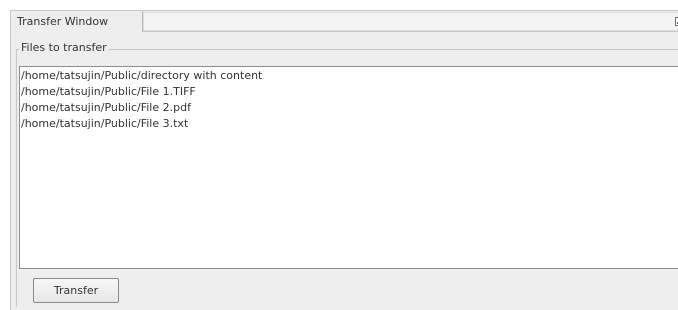  I want to click on list-item: /home/tatsujin/Public/File 3.txt, so click(349, 124).